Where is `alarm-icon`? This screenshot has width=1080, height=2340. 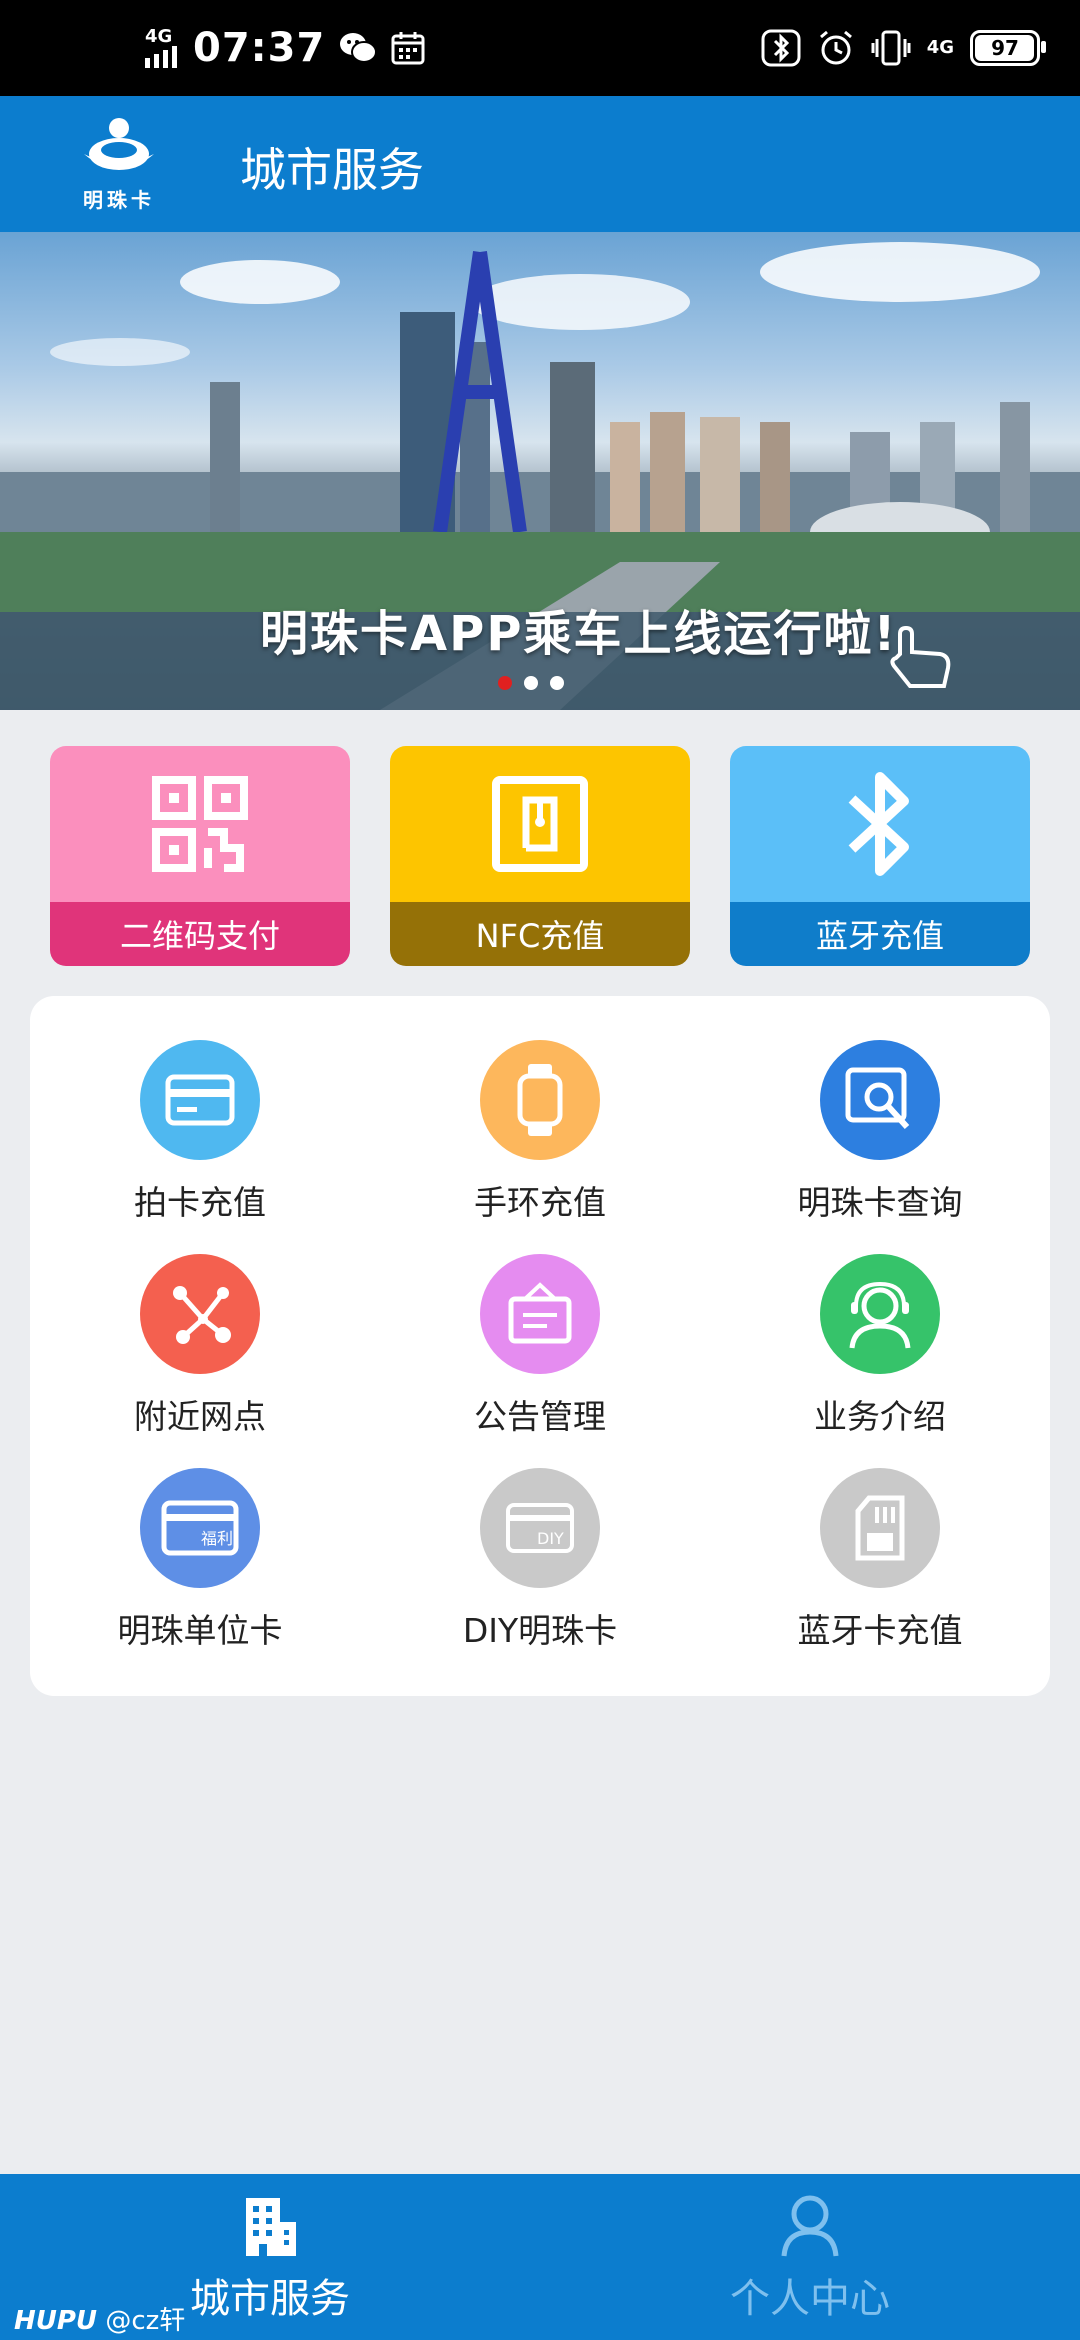
alarm-icon is located at coordinates (835, 47).